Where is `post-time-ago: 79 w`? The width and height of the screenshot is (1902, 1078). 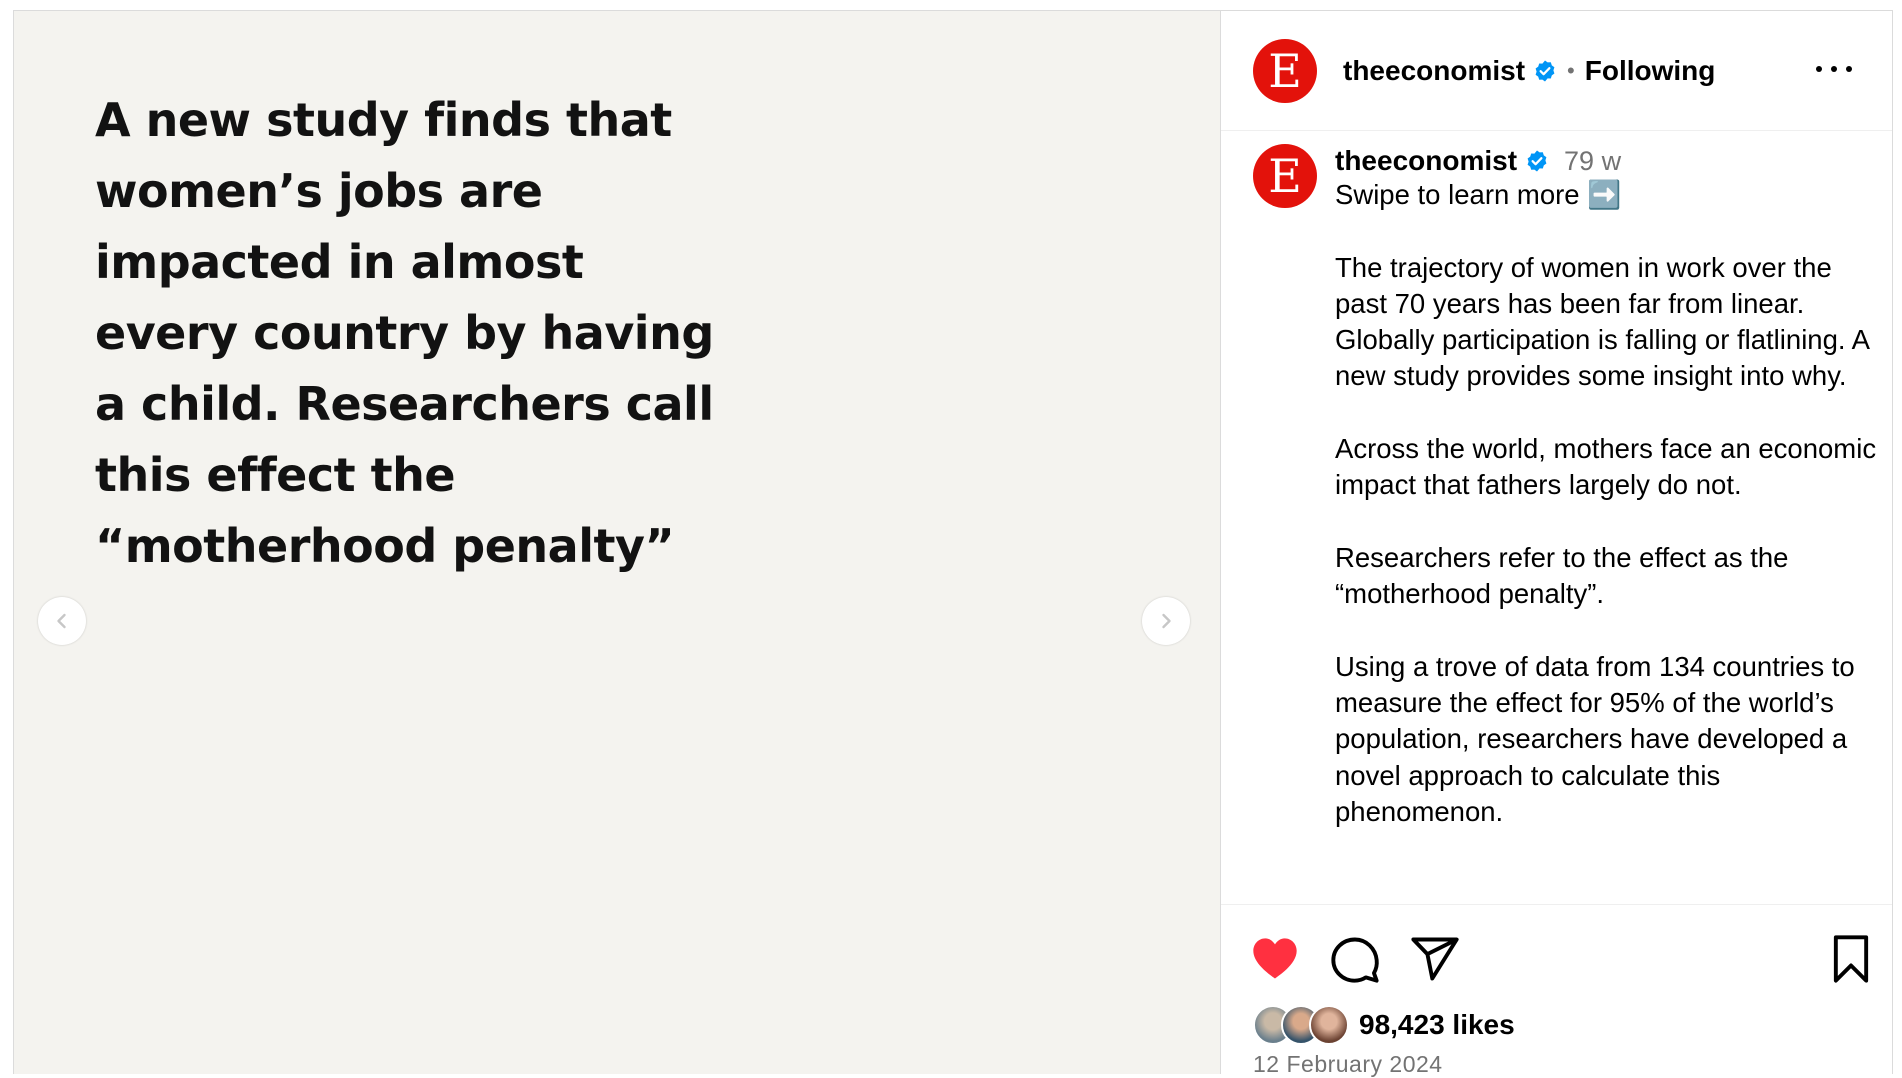 post-time-ago: 79 w is located at coordinates (1592, 161).